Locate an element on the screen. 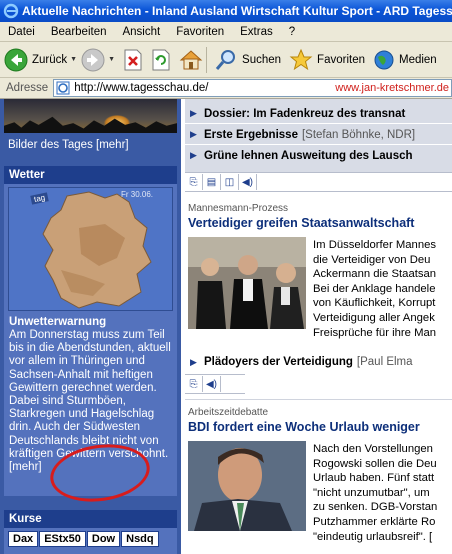 The width and height of the screenshot is (452, 554). stop-button is located at coordinates (133, 60).